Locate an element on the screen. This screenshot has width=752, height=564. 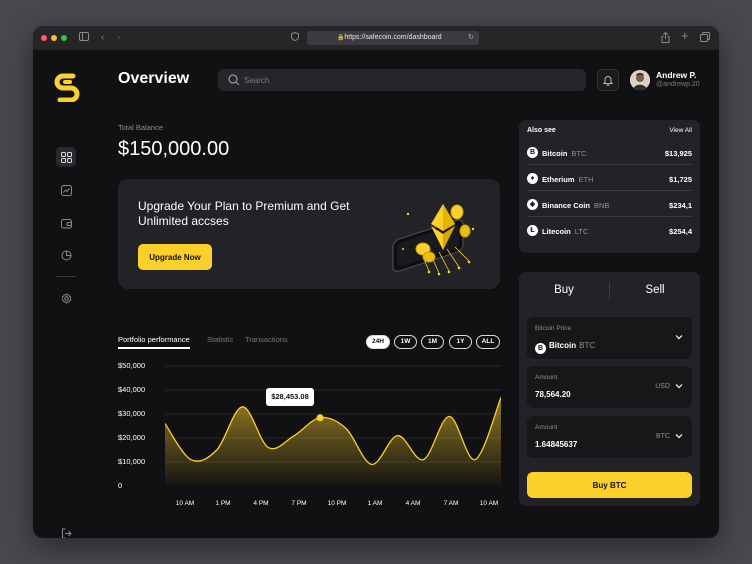
coin-row-litecoin: Ł Litecoin LTC $254,4 is located at coordinates (609, 231).